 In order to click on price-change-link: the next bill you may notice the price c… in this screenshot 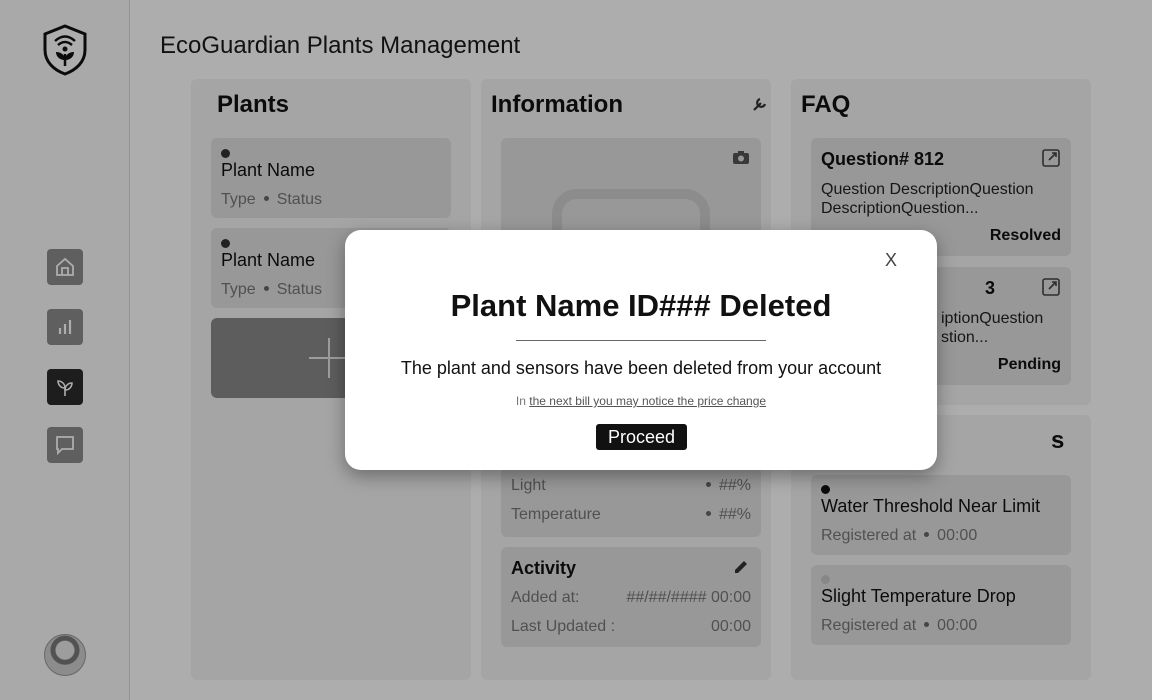, I will do `click(647, 401)`.